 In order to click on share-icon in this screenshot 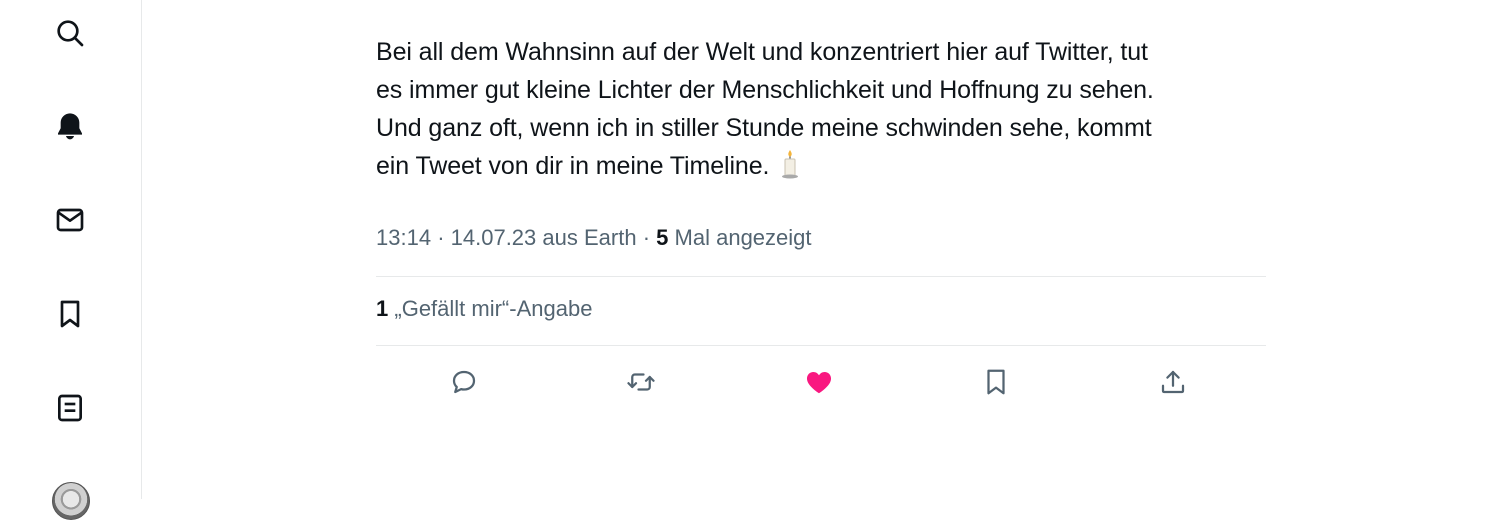, I will do `click(1173, 382)`.